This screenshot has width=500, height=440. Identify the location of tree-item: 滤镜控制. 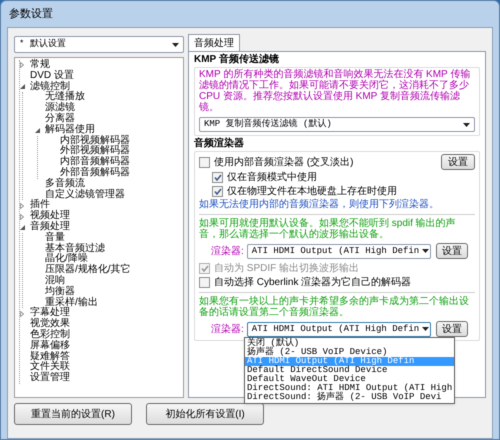
(50, 87).